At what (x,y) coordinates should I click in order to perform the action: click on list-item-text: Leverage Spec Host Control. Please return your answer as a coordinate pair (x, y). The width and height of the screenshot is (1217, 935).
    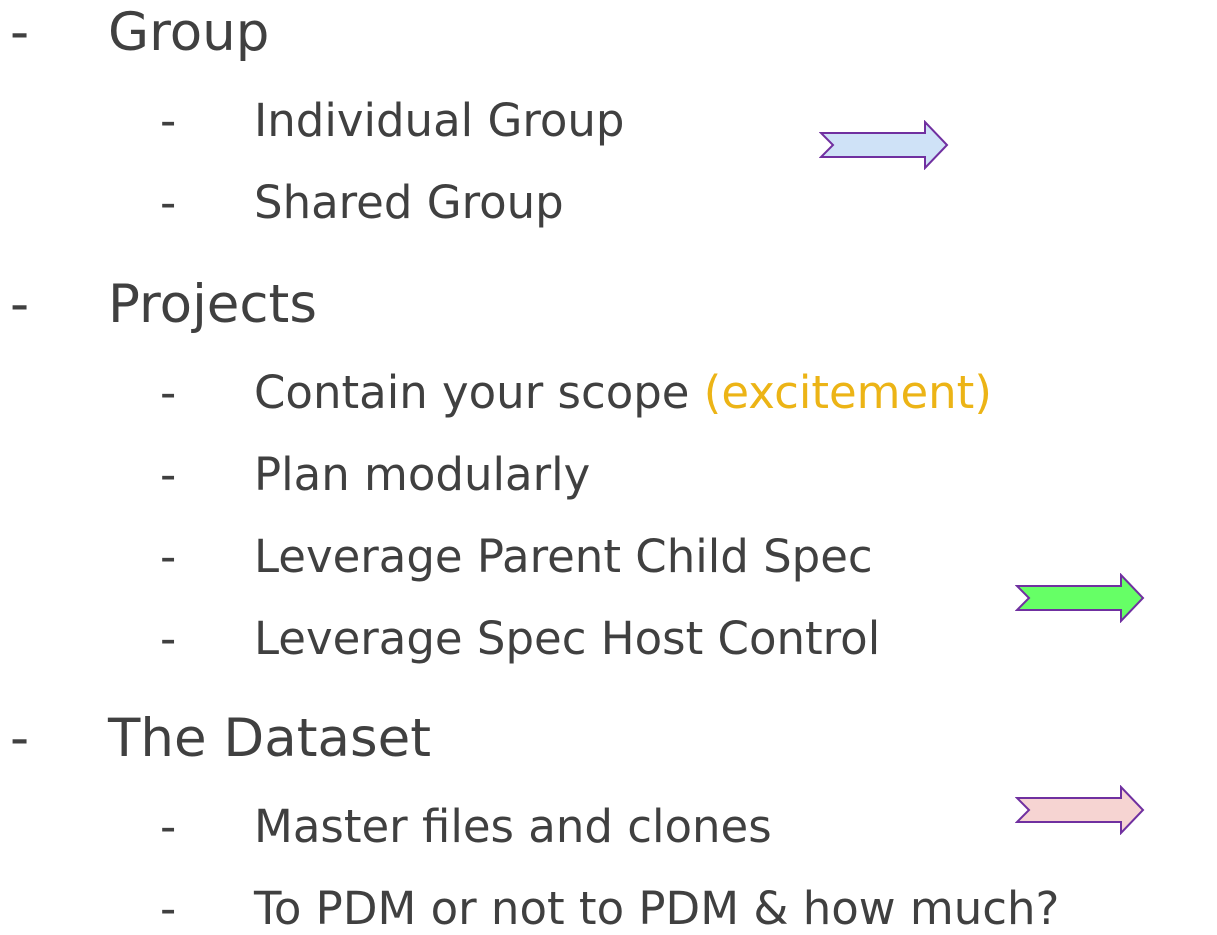
    Looking at the image, I should click on (567, 638).